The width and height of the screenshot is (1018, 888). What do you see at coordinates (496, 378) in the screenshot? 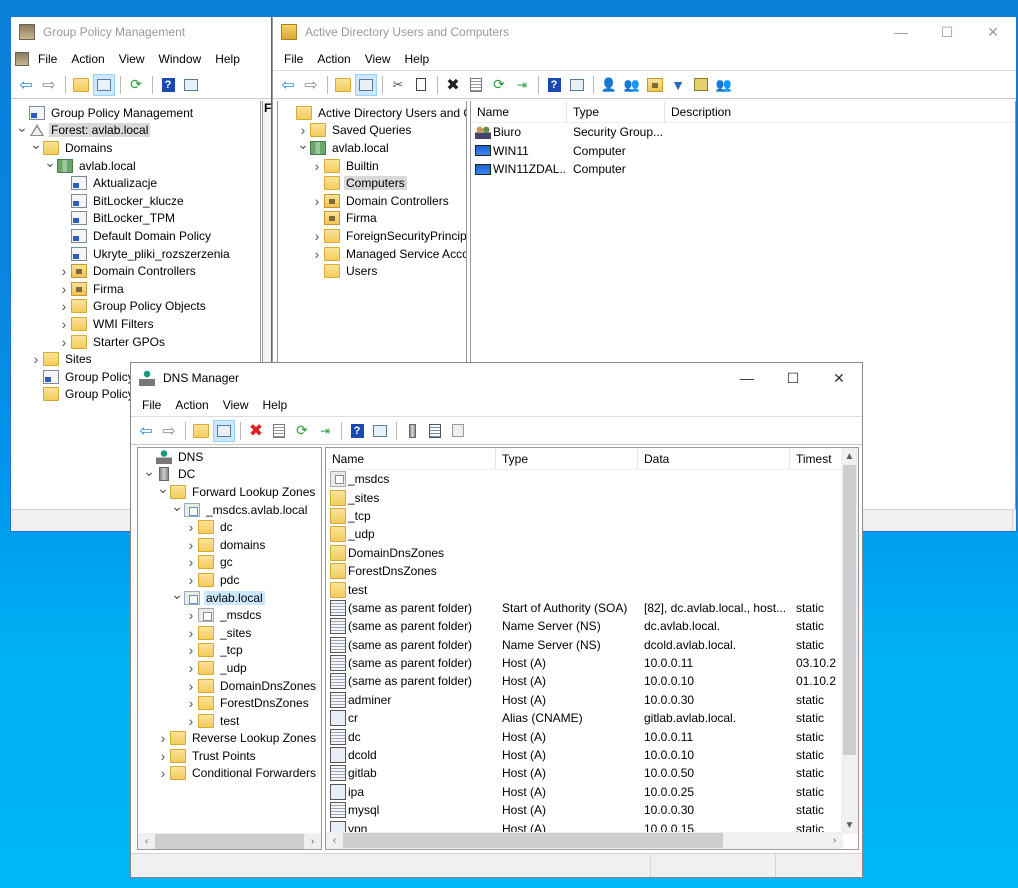
I see `dns-titlebar: DNS Manager — ☐ ✕` at bounding box center [496, 378].